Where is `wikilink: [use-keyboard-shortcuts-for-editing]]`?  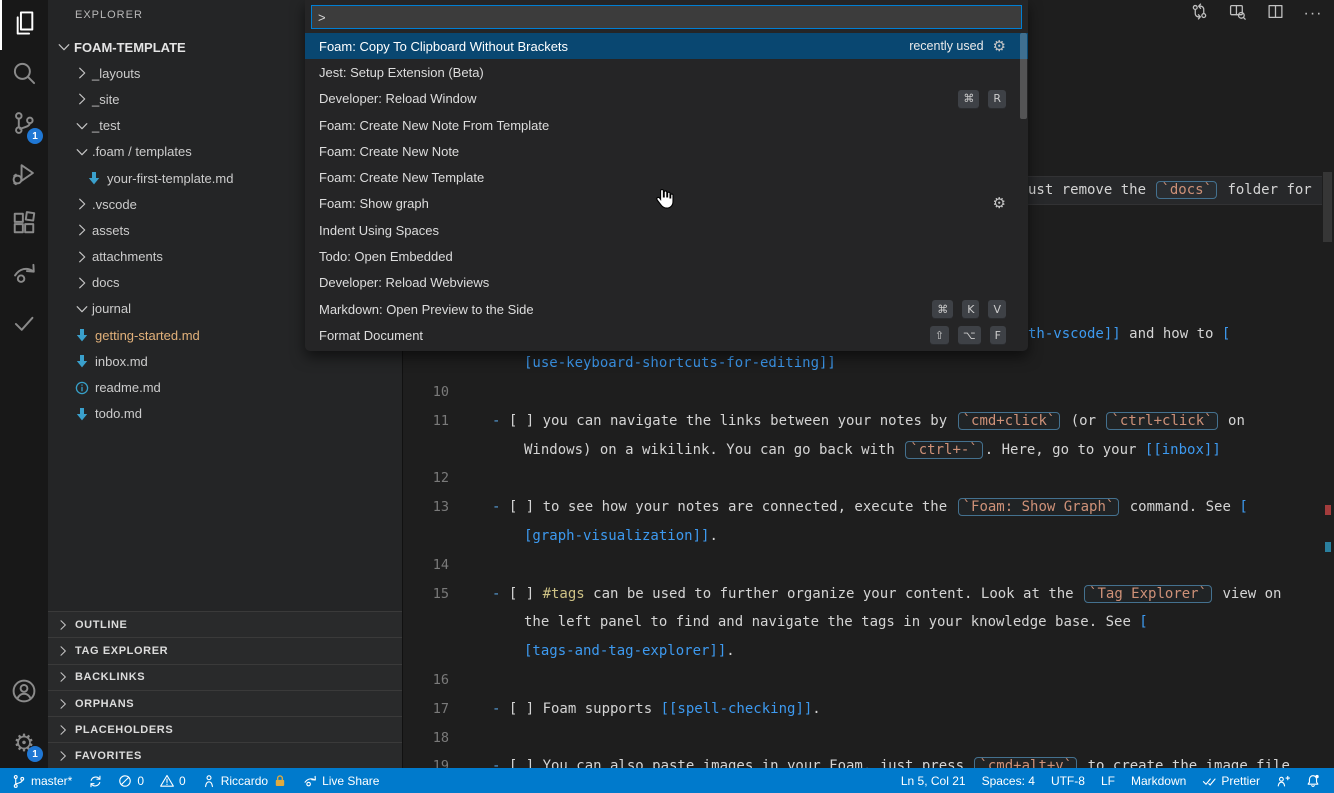 wikilink: [use-keyboard-shortcuts-for-editing]] is located at coordinates (680, 363).